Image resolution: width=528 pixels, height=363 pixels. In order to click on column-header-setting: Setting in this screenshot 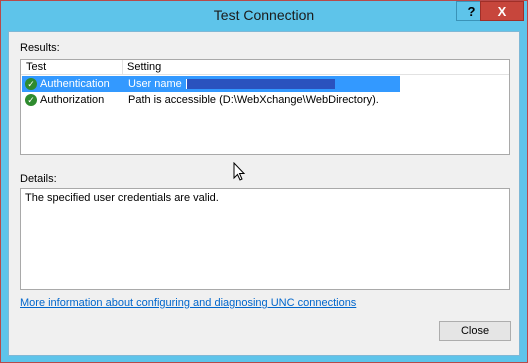, I will do `click(144, 67)`.